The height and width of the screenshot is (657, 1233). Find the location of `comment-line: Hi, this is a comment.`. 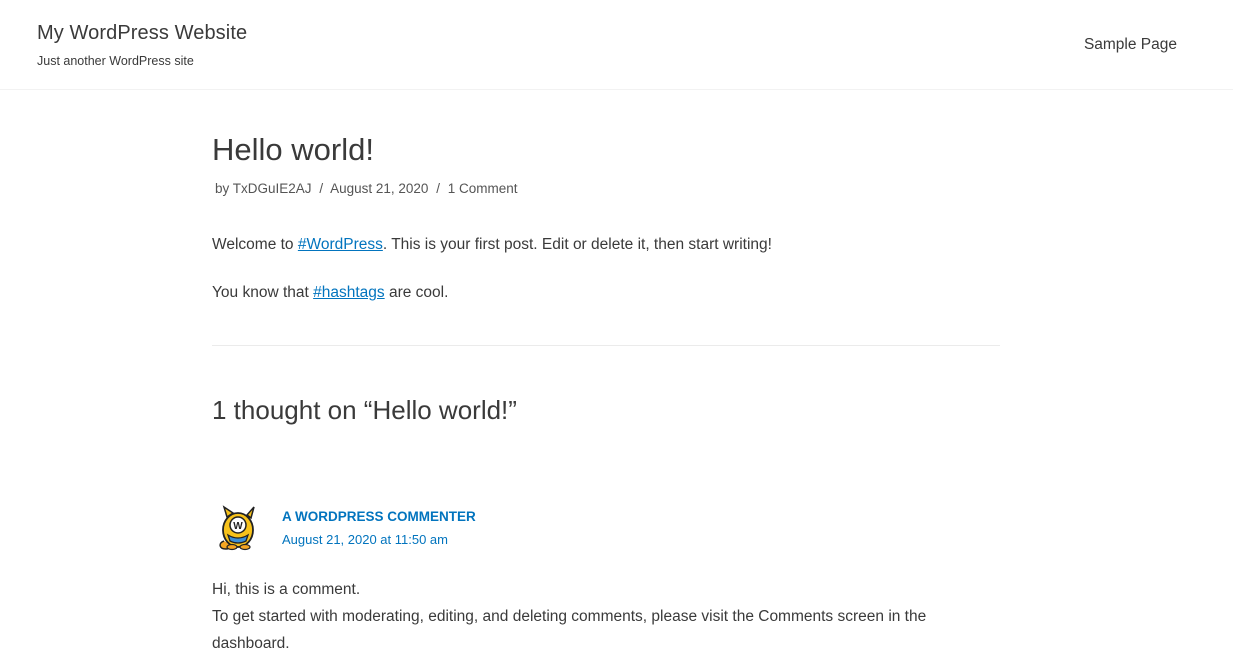

comment-line: Hi, this is a comment. is located at coordinates (286, 589).